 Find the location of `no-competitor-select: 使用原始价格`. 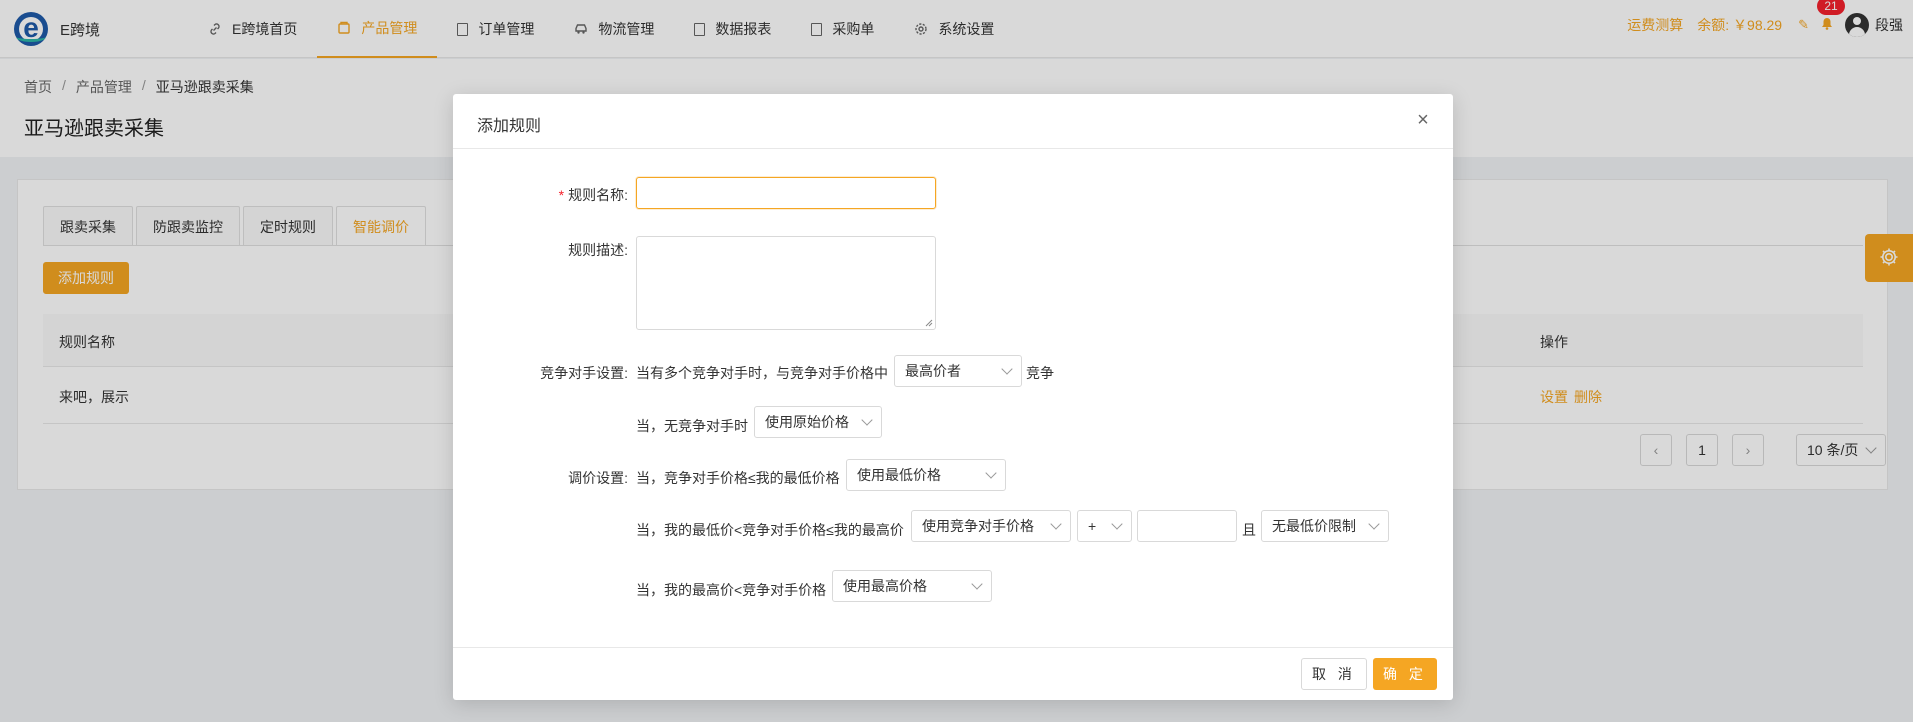

no-competitor-select: 使用原始价格 is located at coordinates (818, 422).